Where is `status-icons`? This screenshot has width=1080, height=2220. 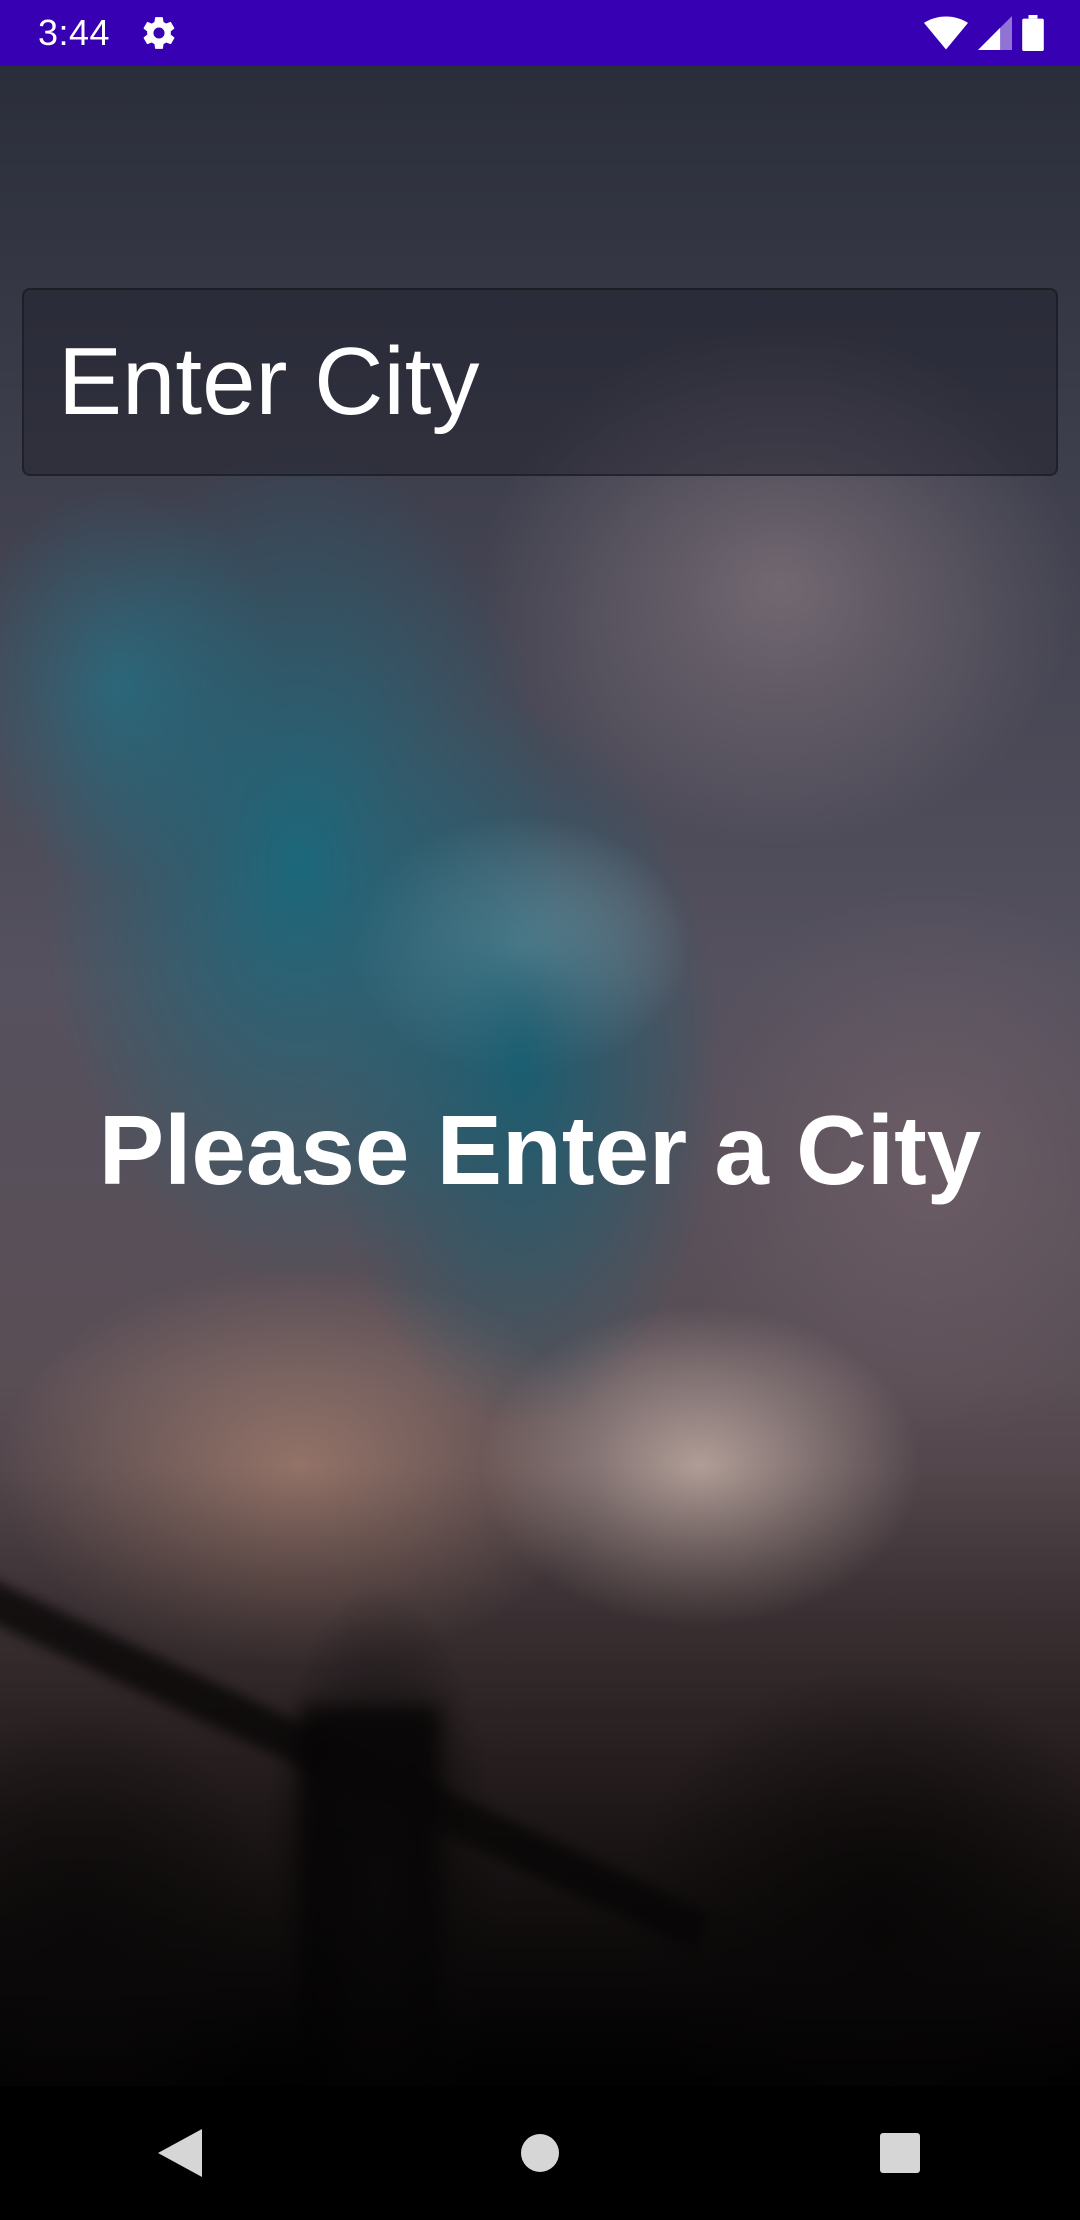 status-icons is located at coordinates (984, 33).